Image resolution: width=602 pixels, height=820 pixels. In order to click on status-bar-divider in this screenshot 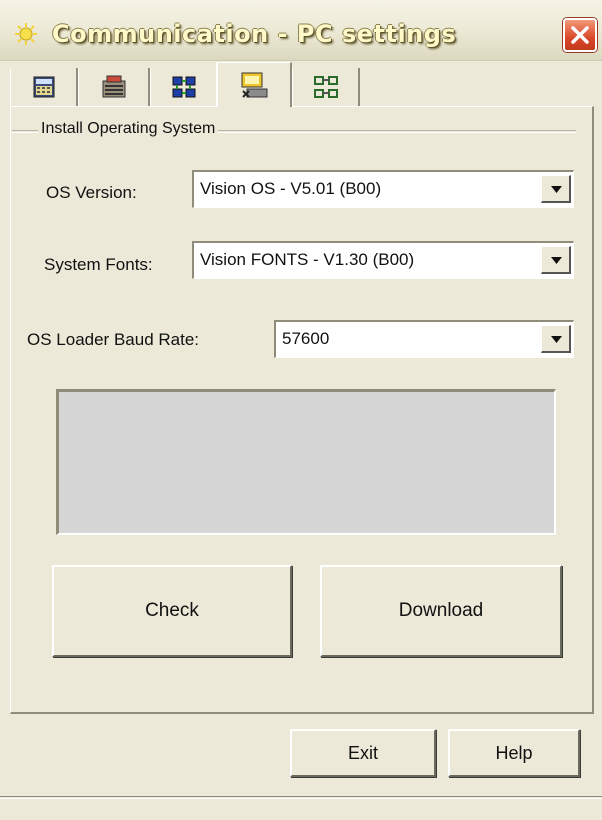, I will do `click(301, 797)`.